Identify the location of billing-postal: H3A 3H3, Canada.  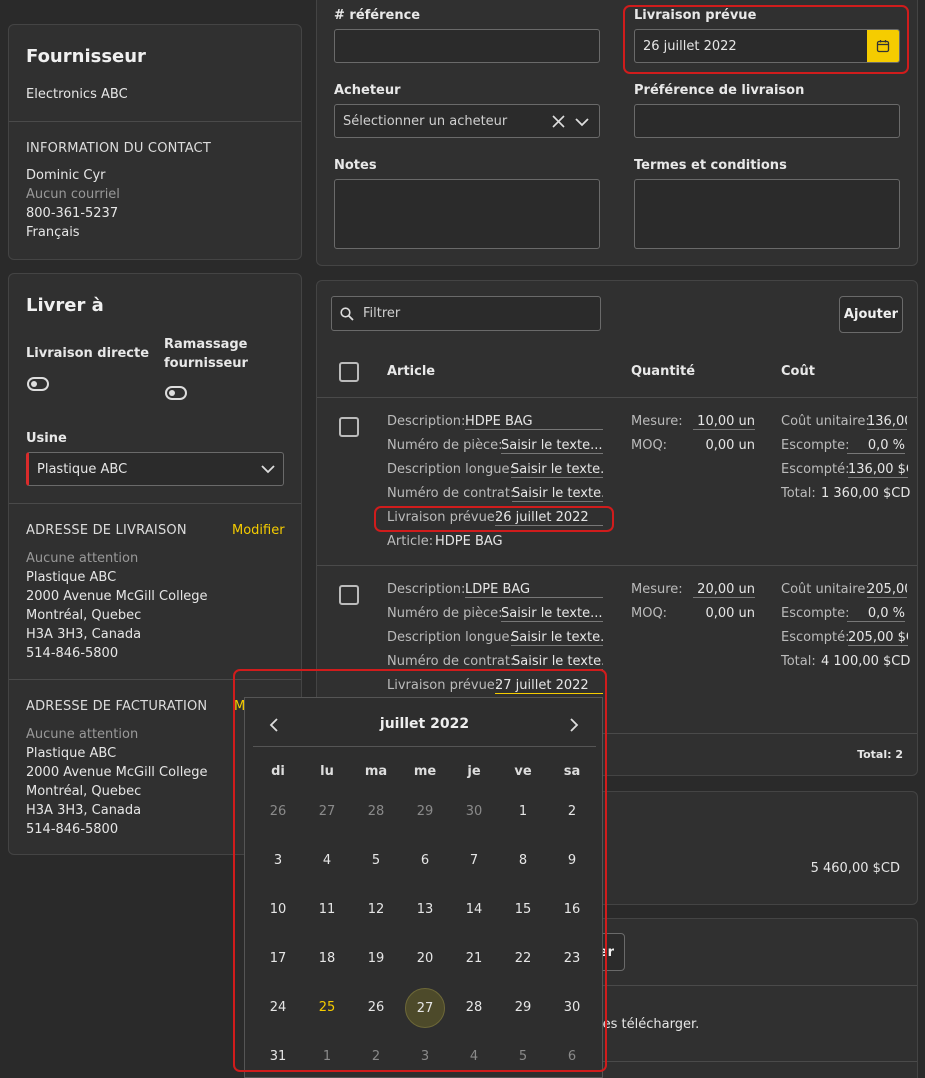
(84, 810).